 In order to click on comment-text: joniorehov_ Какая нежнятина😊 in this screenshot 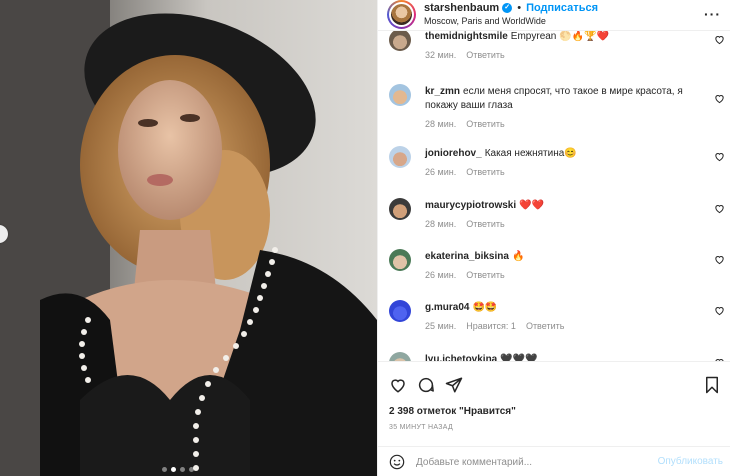, I will do `click(564, 154)`.